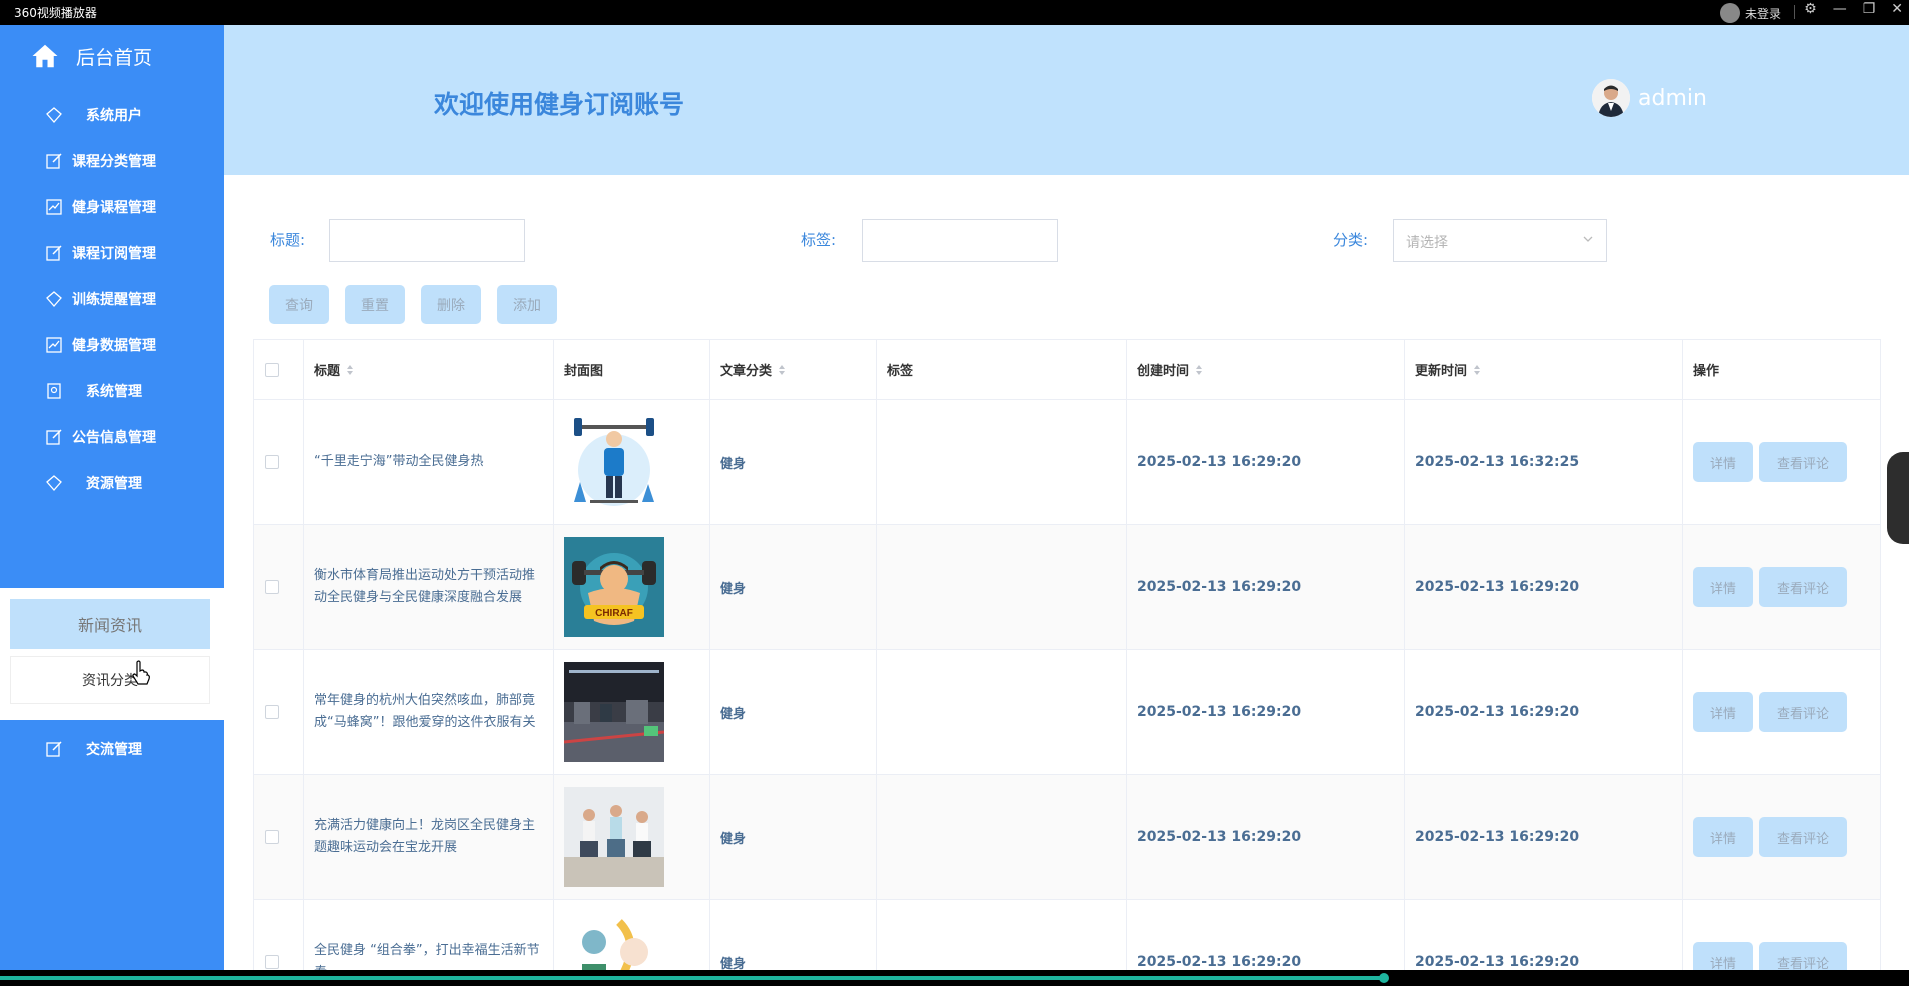 The width and height of the screenshot is (1909, 986). Describe the element at coordinates (54, 391) in the screenshot. I see `badge-icon` at that location.